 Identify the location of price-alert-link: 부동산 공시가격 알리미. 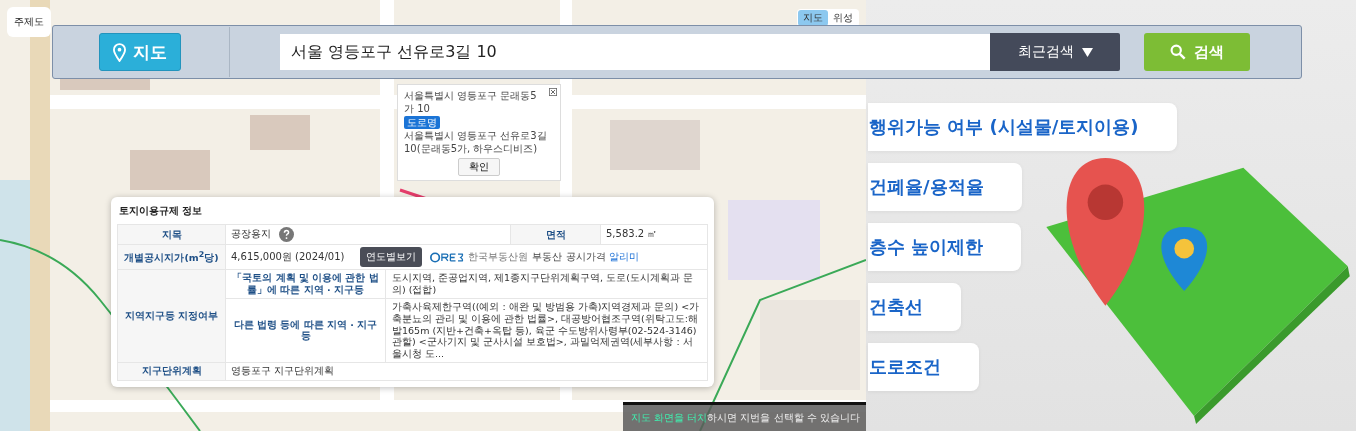
(585, 257).